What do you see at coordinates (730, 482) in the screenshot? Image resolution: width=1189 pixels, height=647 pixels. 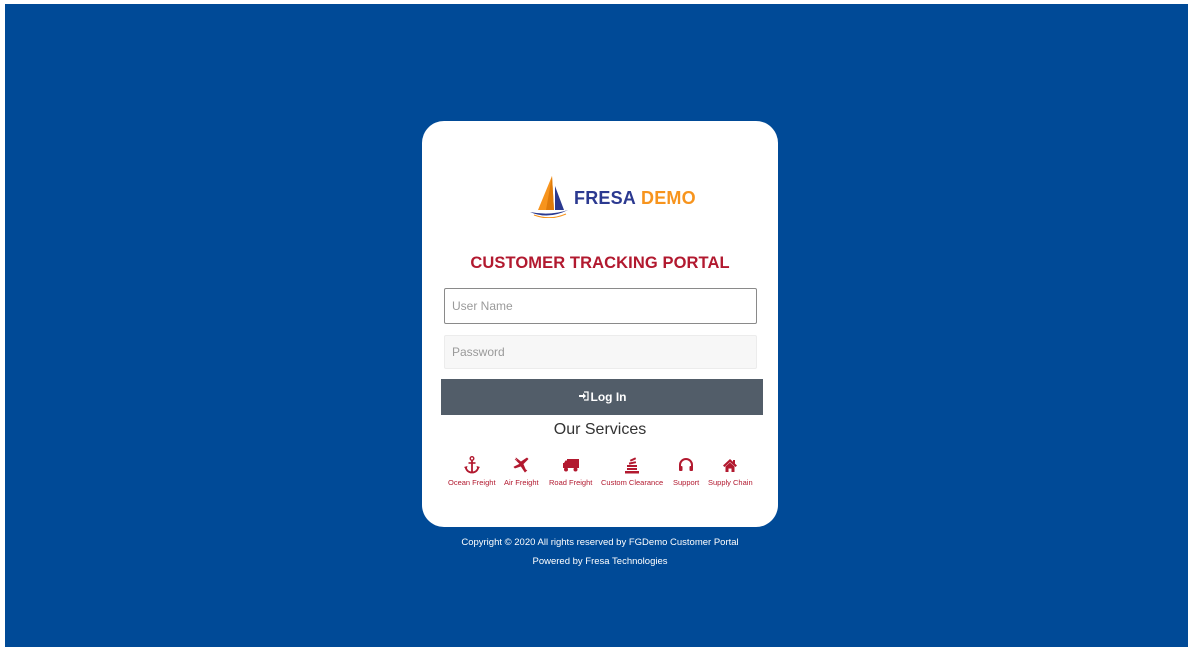 I see `service-label: Supply Chain` at bounding box center [730, 482].